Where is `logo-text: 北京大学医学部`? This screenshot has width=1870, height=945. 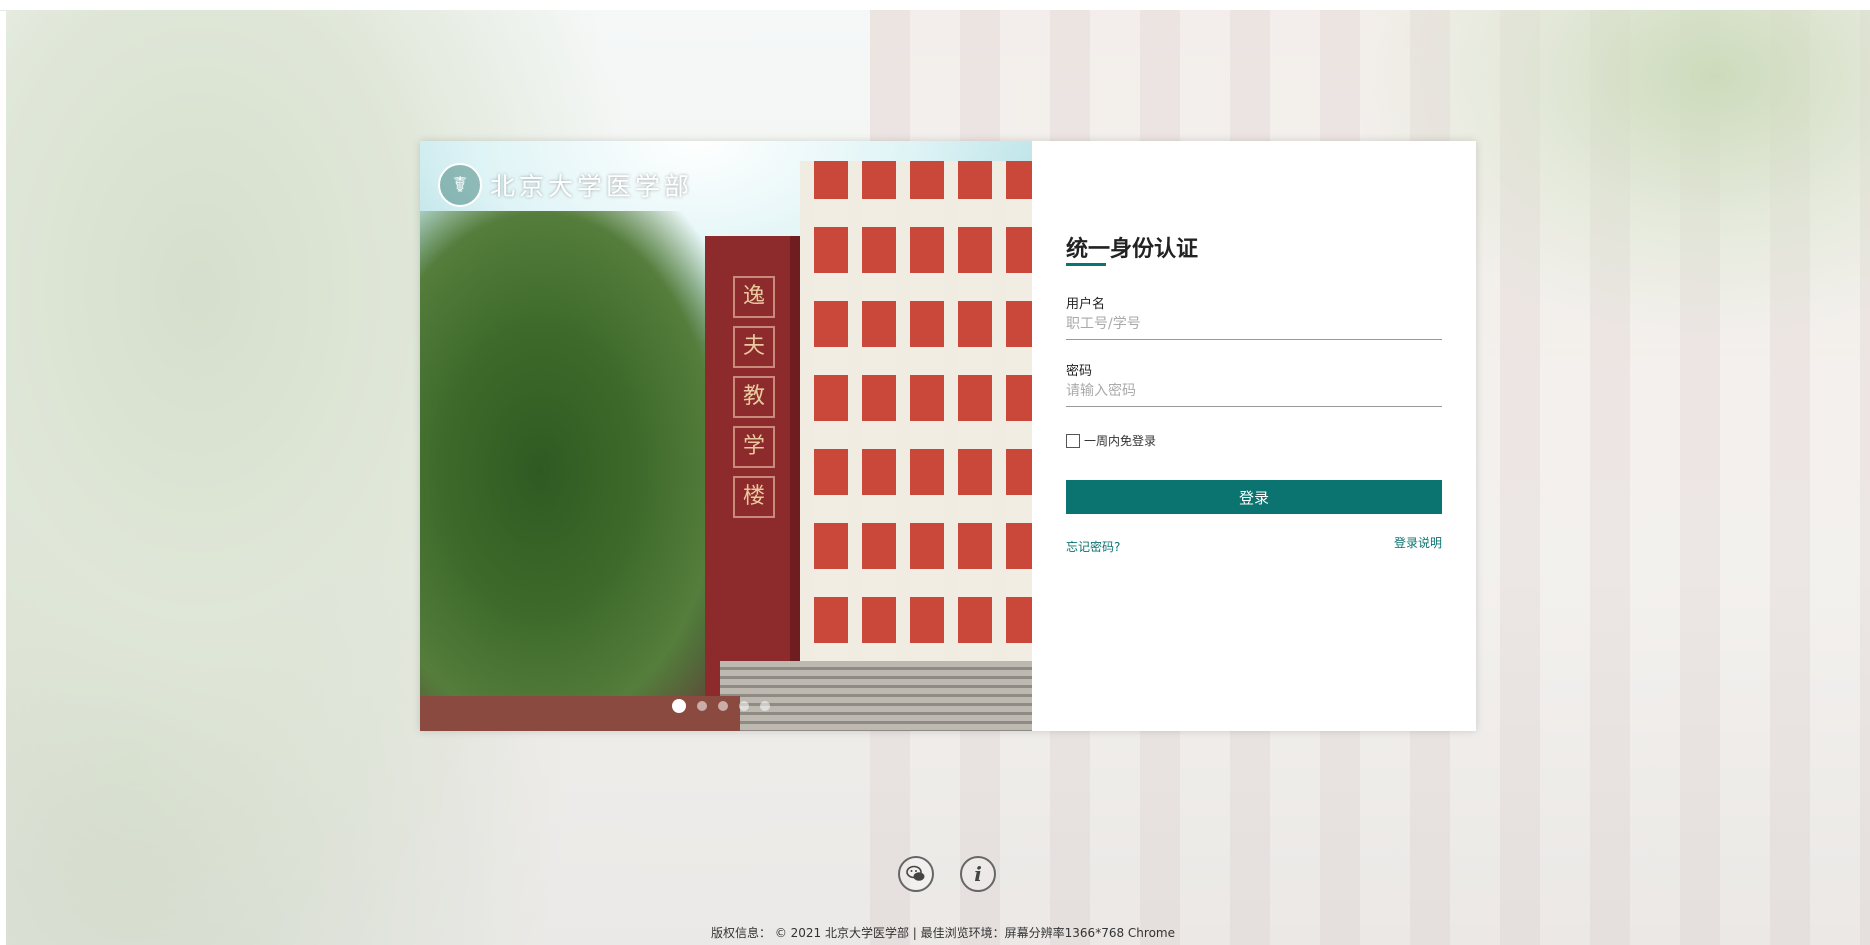
logo-text: 北京大学医学部 is located at coordinates (592, 186).